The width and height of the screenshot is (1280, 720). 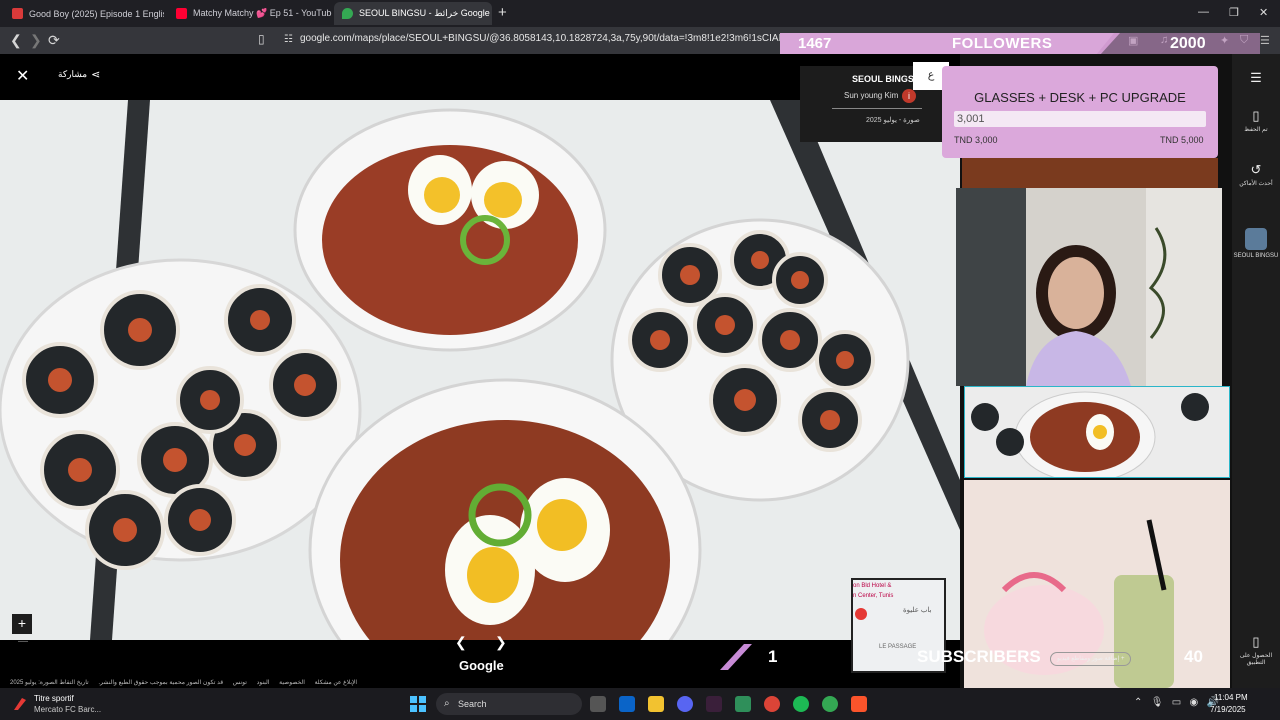 I want to click on back-icon: ❮, so click(x=16, y=40).